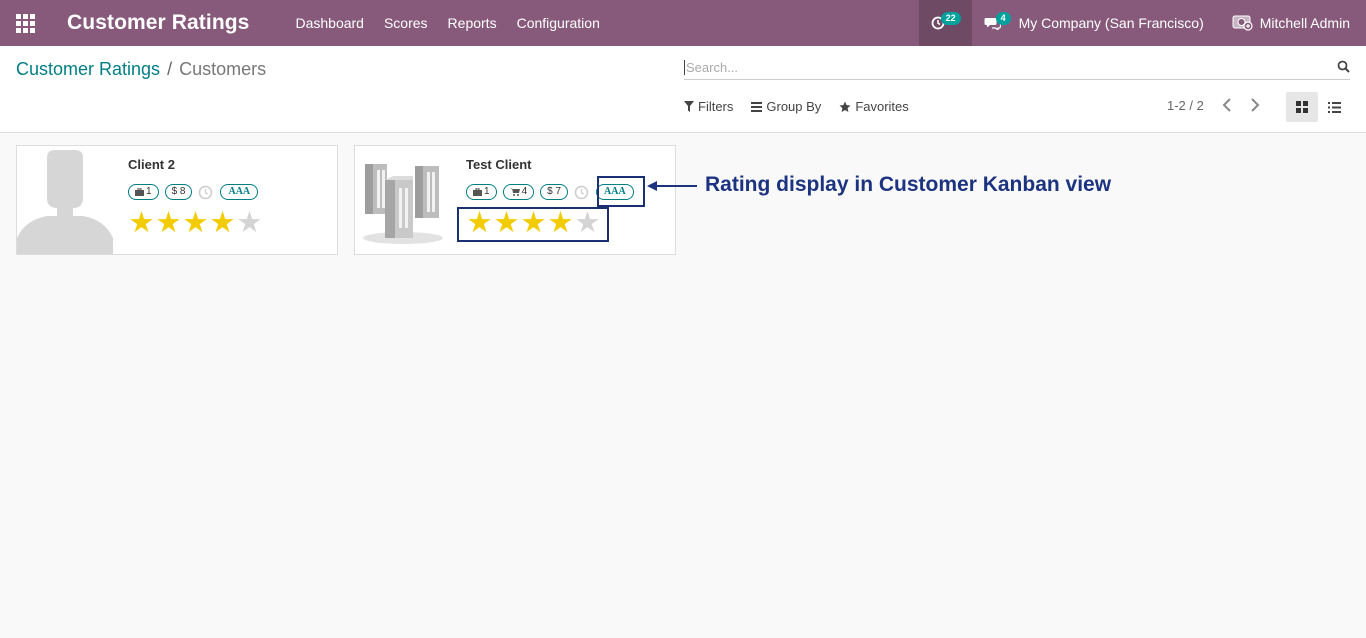 This screenshot has height=638, width=1366. What do you see at coordinates (1255, 107) in the screenshot?
I see `pager-next-icon` at bounding box center [1255, 107].